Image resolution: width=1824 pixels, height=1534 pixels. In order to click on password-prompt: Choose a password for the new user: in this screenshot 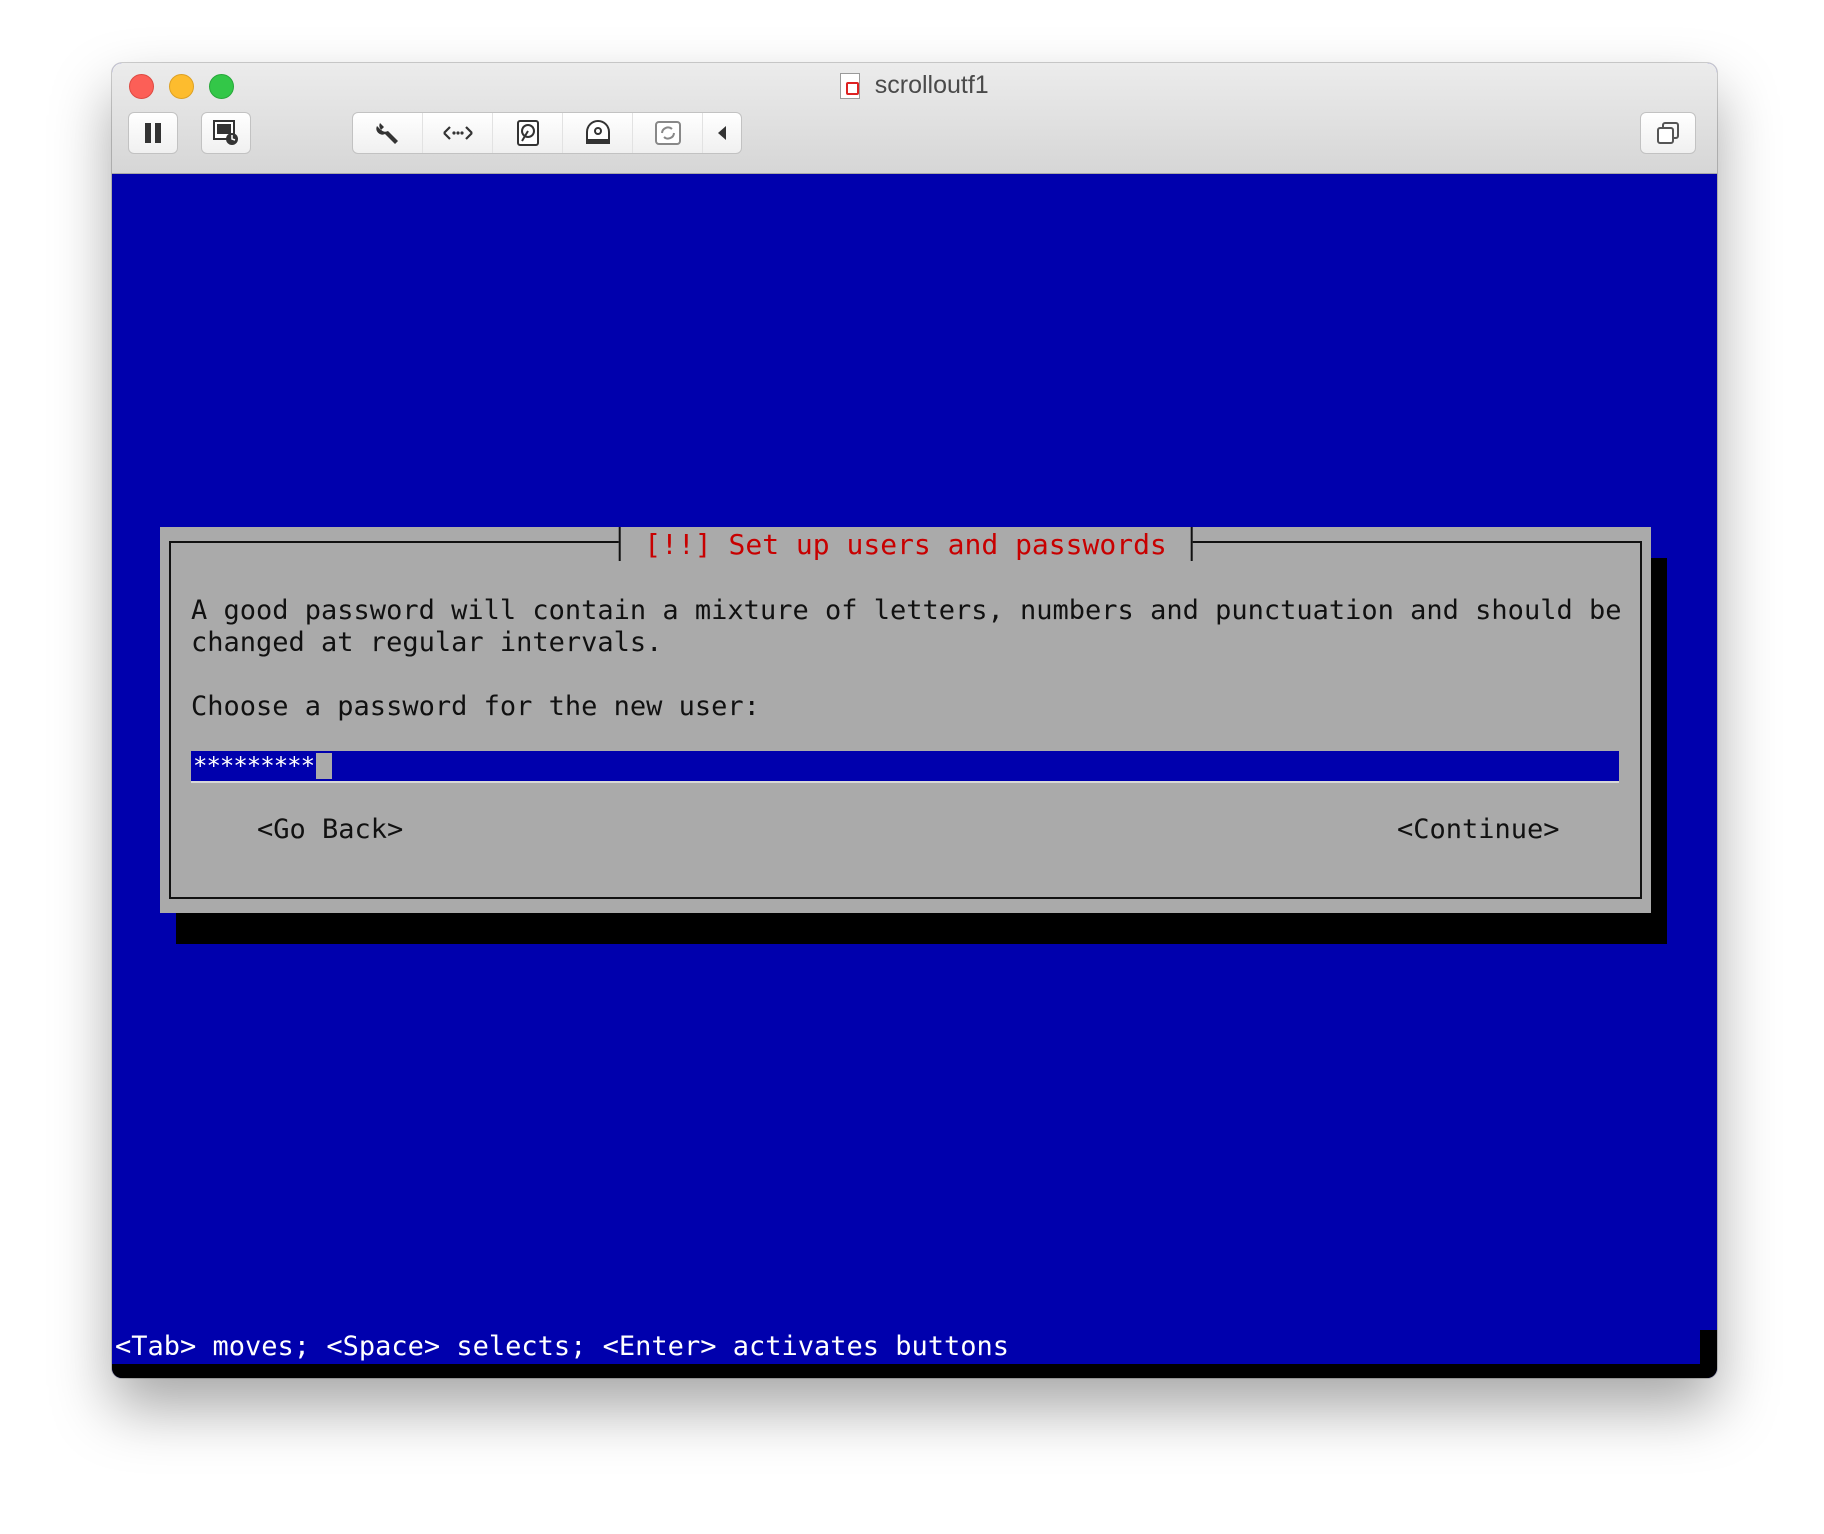, I will do `click(475, 706)`.